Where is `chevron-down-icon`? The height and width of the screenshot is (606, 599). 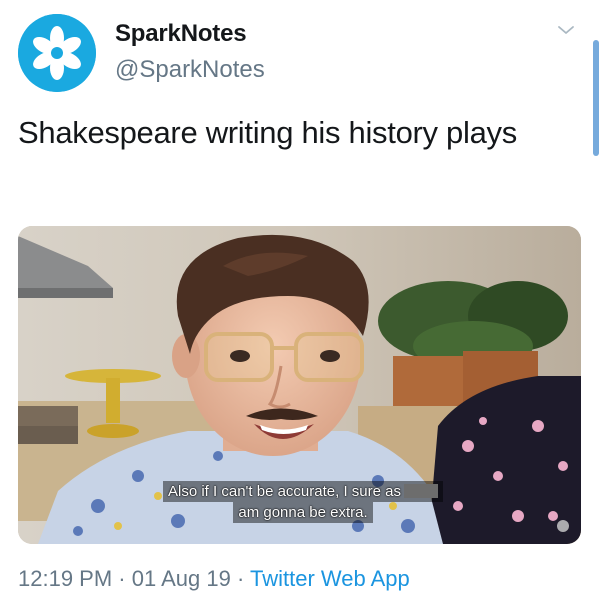
chevron-down-icon is located at coordinates (566, 30).